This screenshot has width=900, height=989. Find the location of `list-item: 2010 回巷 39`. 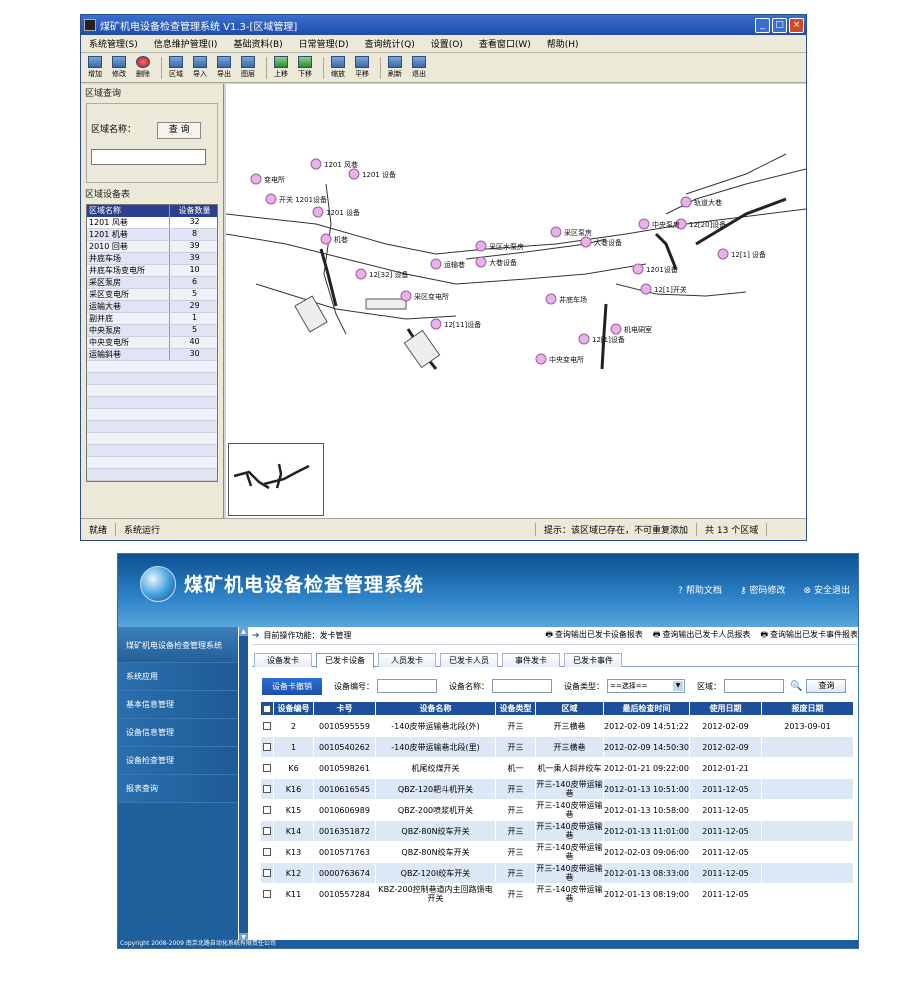

list-item: 2010 回巷 39 is located at coordinates (152, 247).